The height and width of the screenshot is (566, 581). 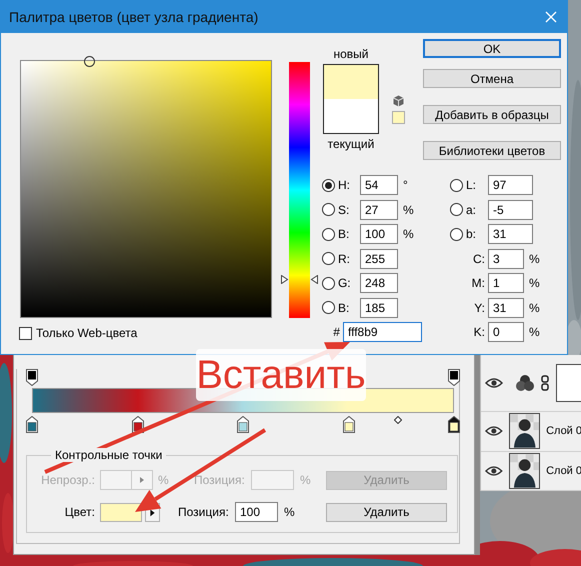 I want to click on field-label: R:, so click(x=344, y=259).